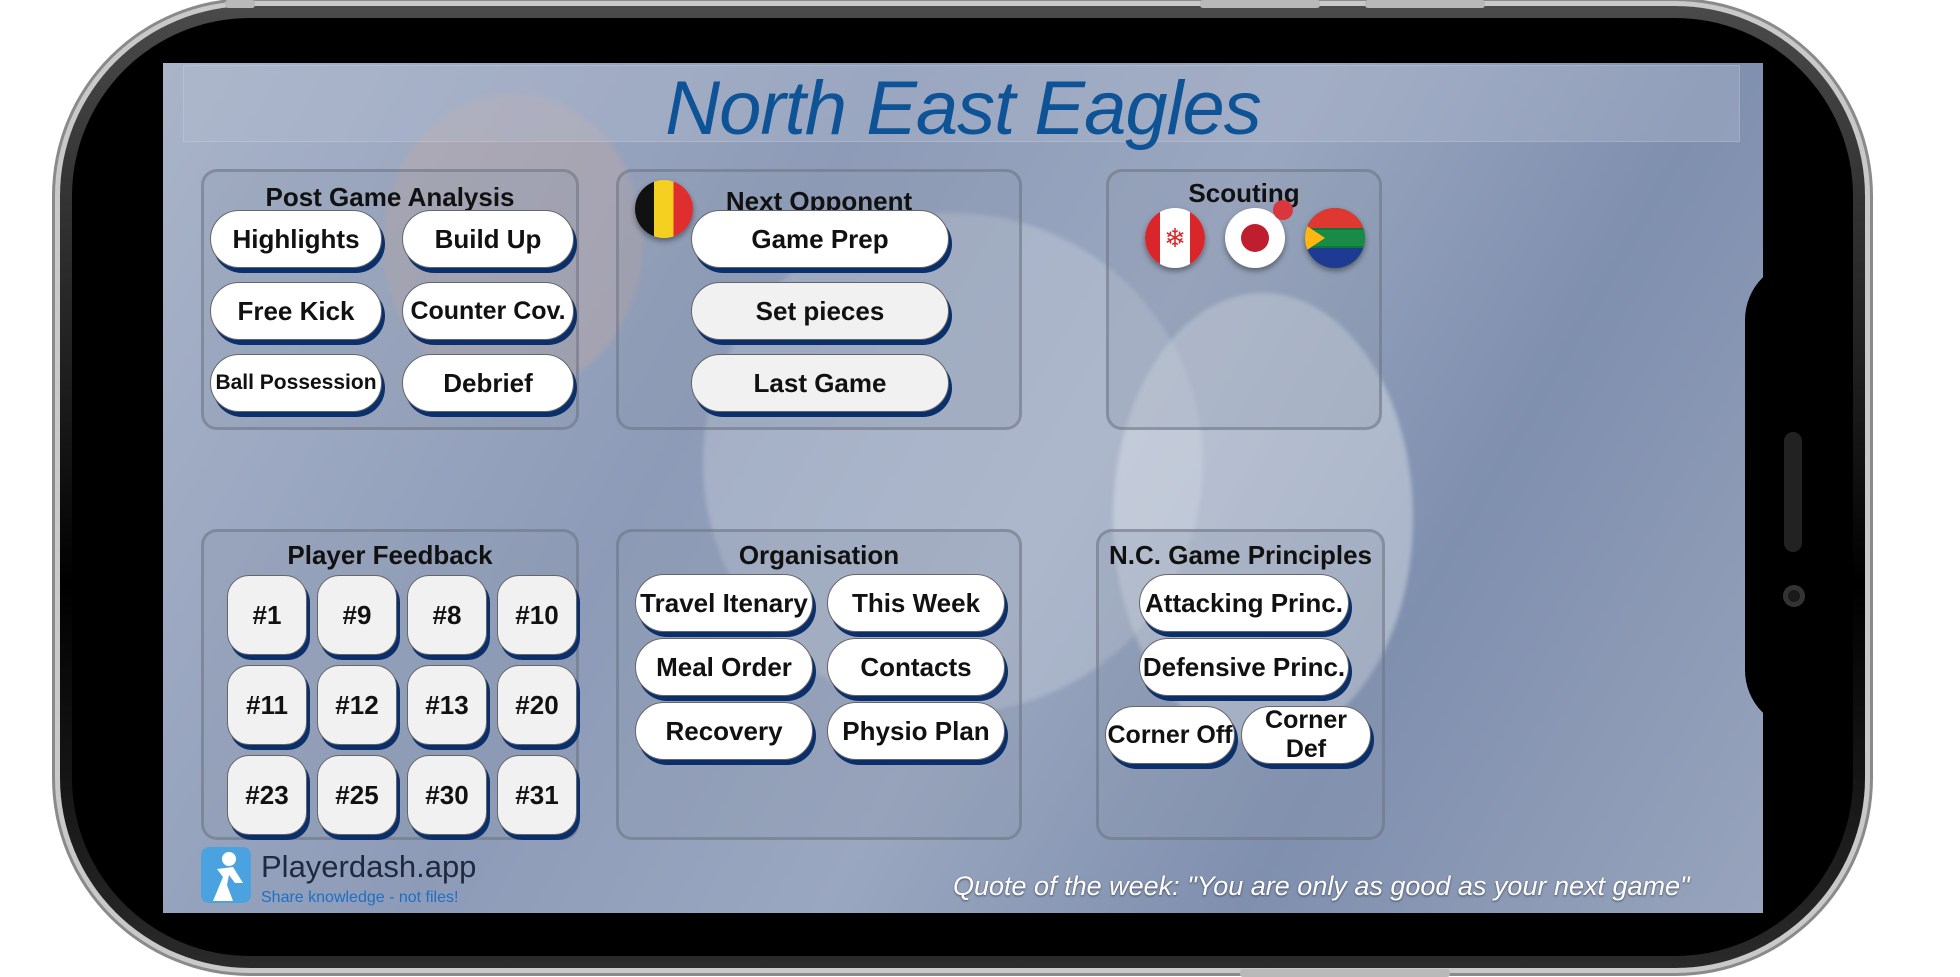 Image resolution: width=1960 pixels, height=977 pixels. I want to click on meal-order-button: Meal Order, so click(724, 667).